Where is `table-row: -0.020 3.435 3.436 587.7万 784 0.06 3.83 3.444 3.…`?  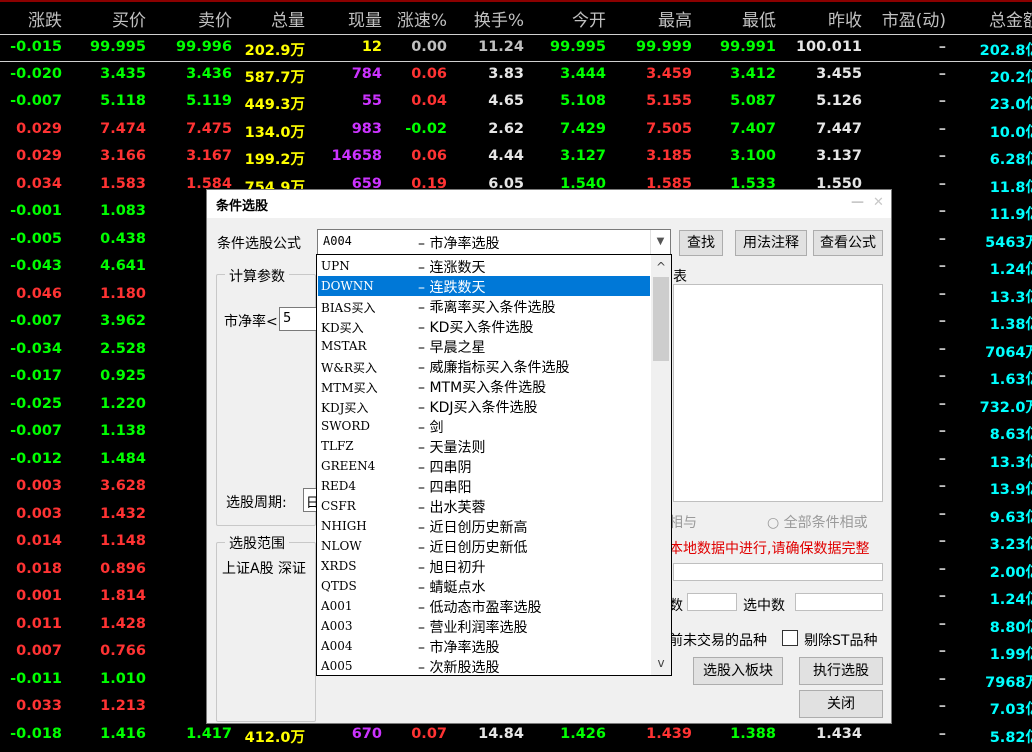
table-row: -0.020 3.435 3.436 587.7万 784 0.06 3.83 3.444 3.… is located at coordinates (516, 76).